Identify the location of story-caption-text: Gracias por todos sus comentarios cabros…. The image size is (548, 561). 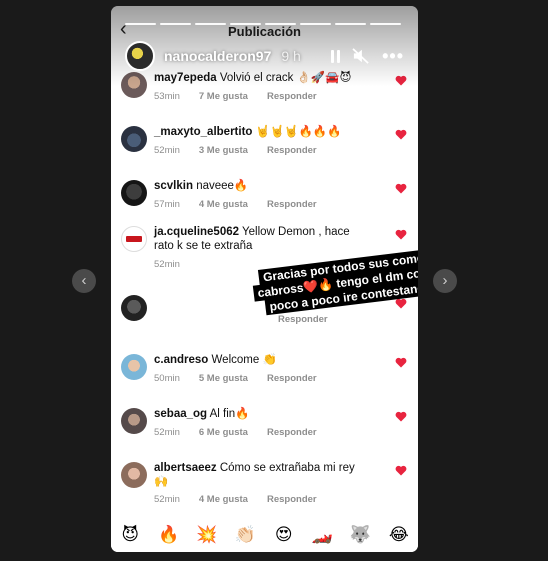
(335, 280).